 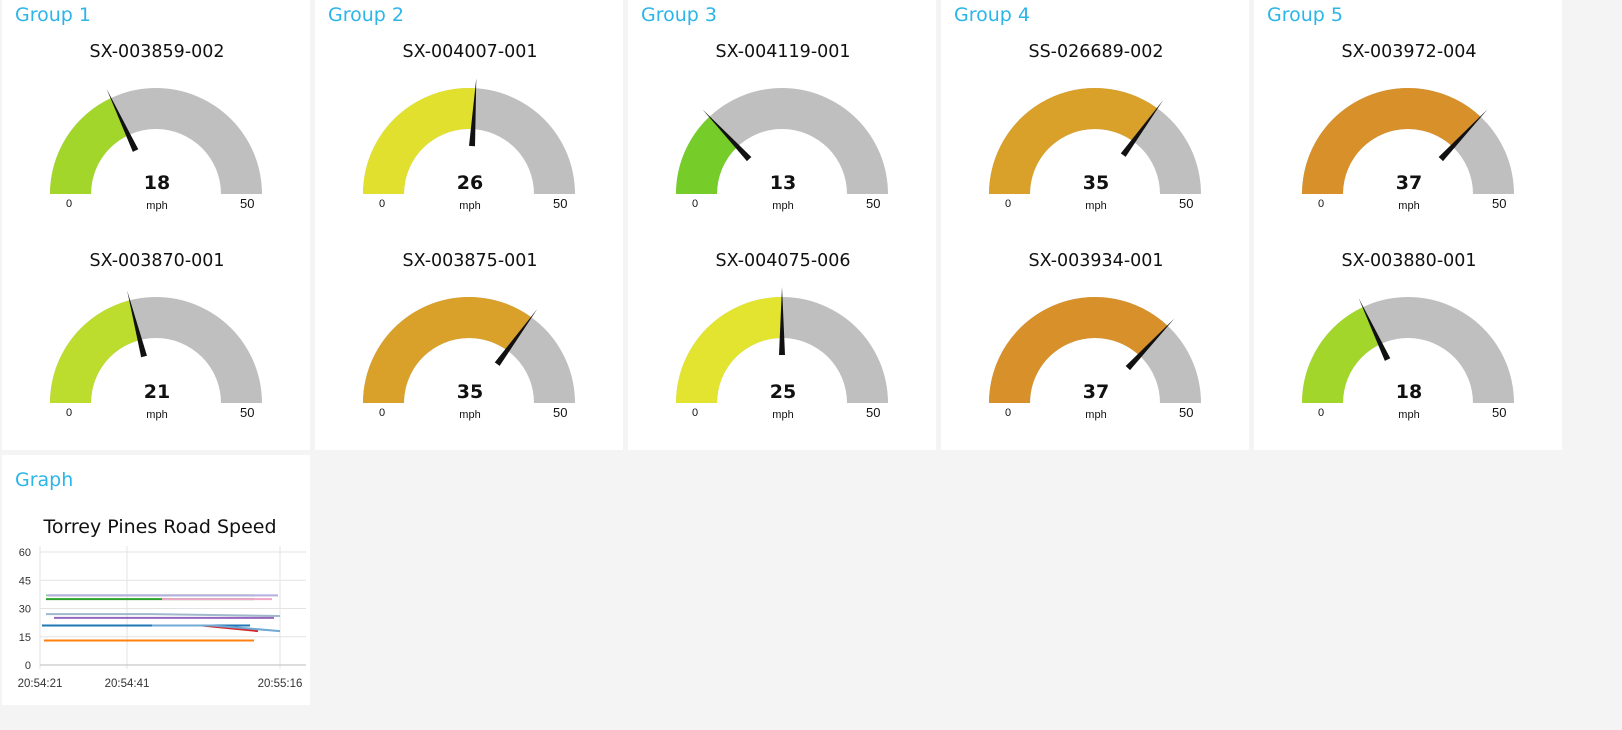 What do you see at coordinates (1096, 52) in the screenshot?
I see `gauge-title: SS-026689-002` at bounding box center [1096, 52].